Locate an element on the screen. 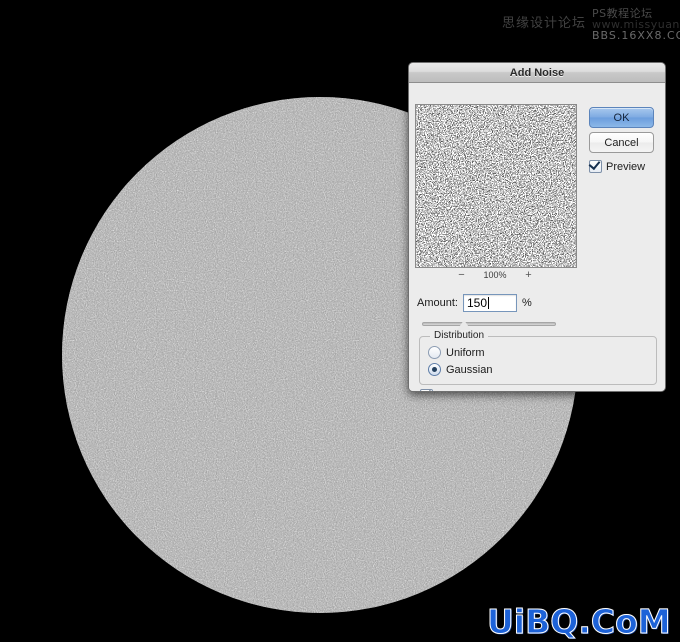 The height and width of the screenshot is (642, 680). dialog-titlebar: Add Noise is located at coordinates (537, 73).